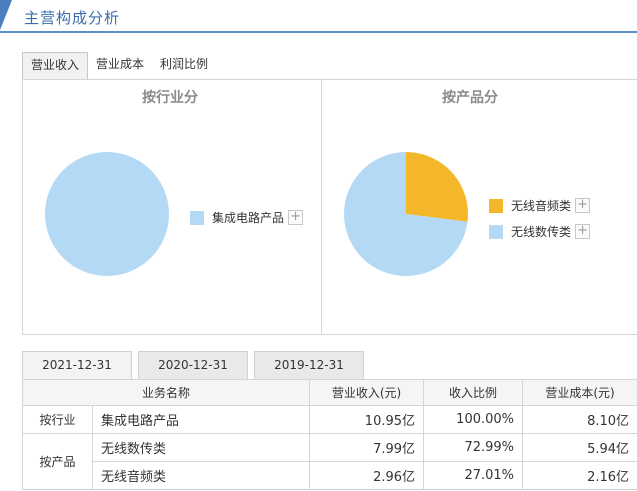  I want to click on pie-chart-industry, so click(107, 214).